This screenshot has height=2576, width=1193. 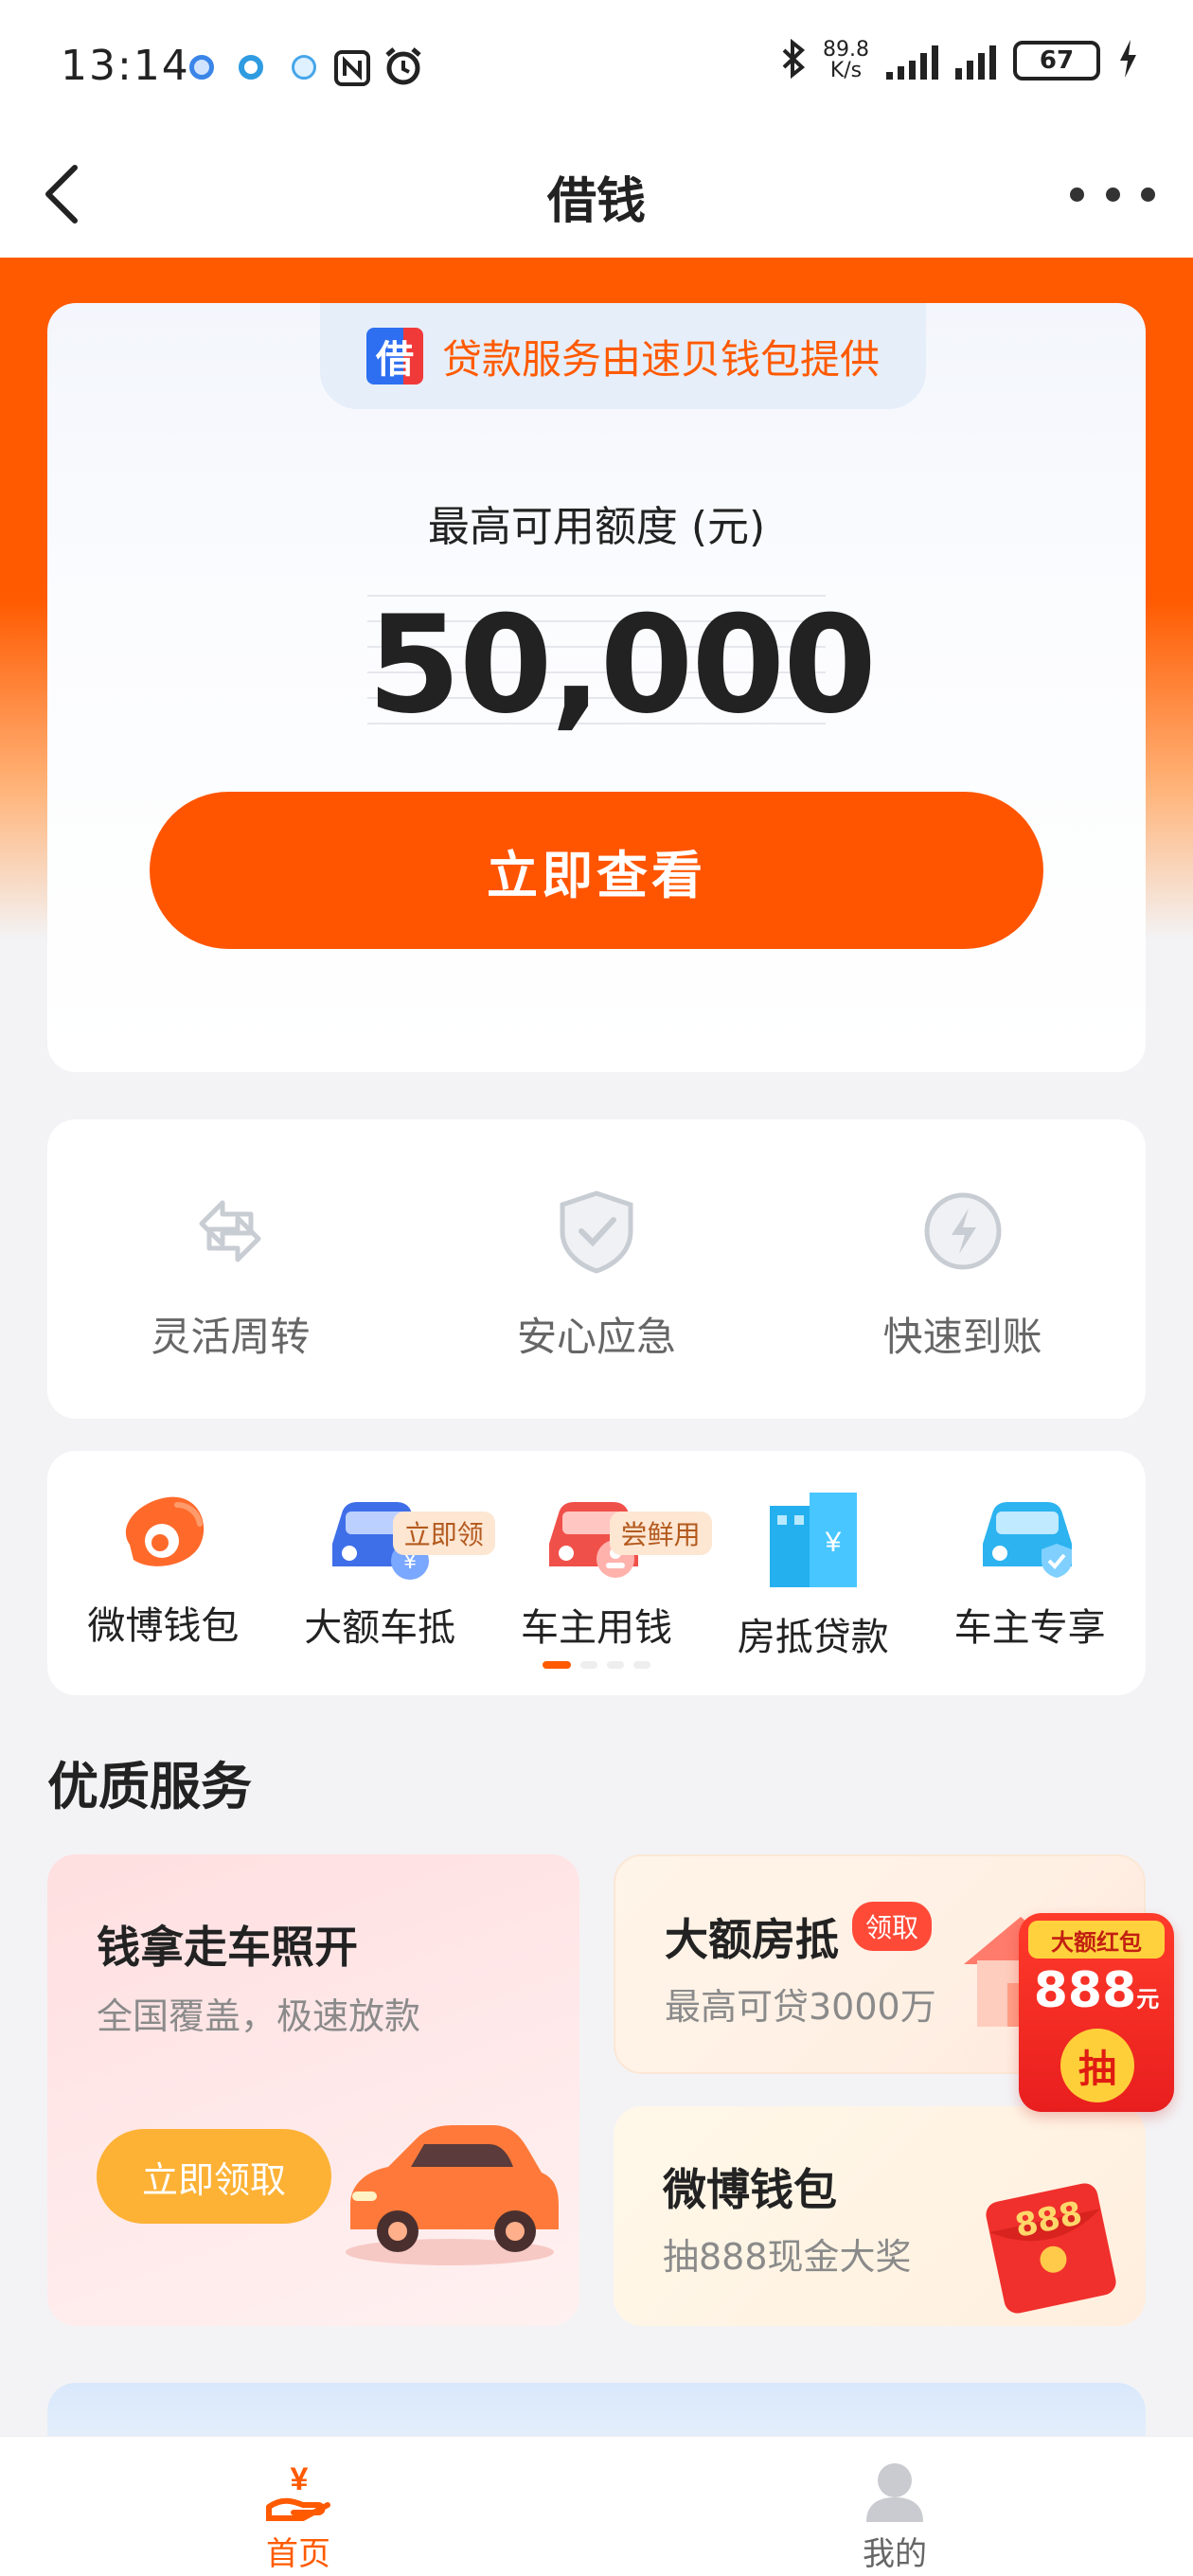 I want to click on user-icon, so click(x=895, y=2492).